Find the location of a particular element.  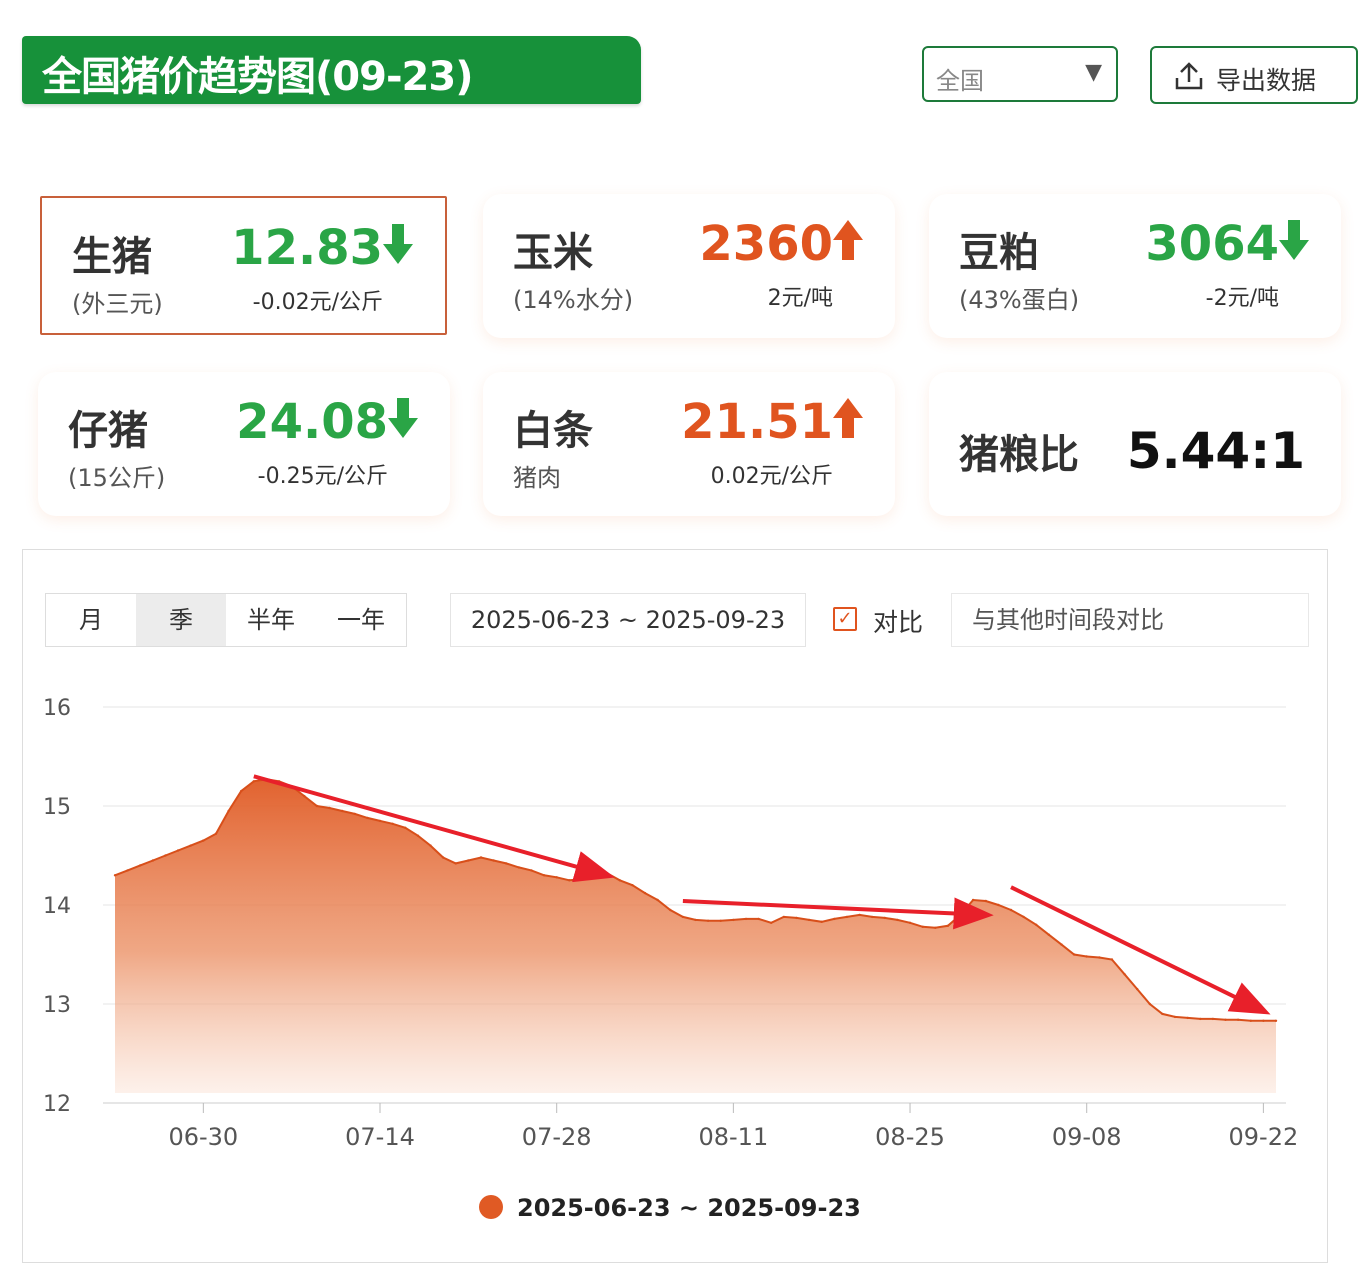

y-tick-label: 16 is located at coordinates (57, 708).